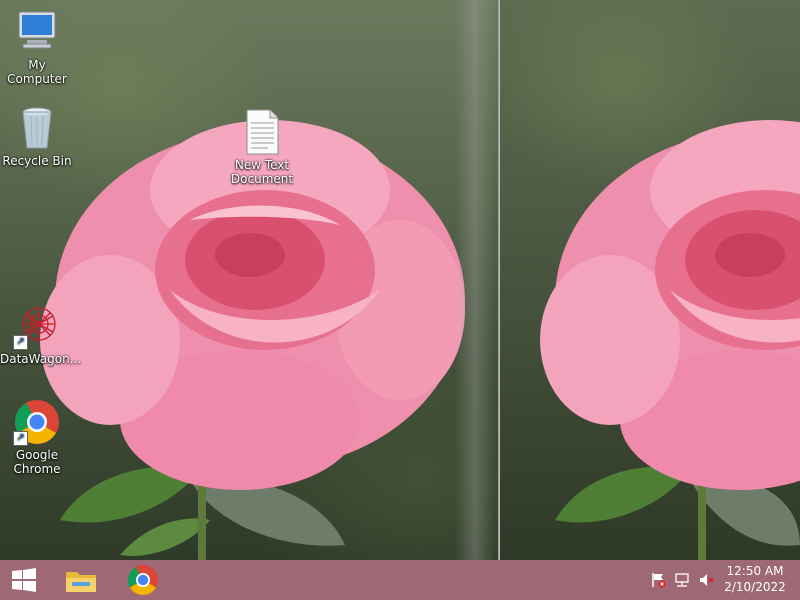  What do you see at coordinates (262, 179) in the screenshot?
I see `icon-label: Document` at bounding box center [262, 179].